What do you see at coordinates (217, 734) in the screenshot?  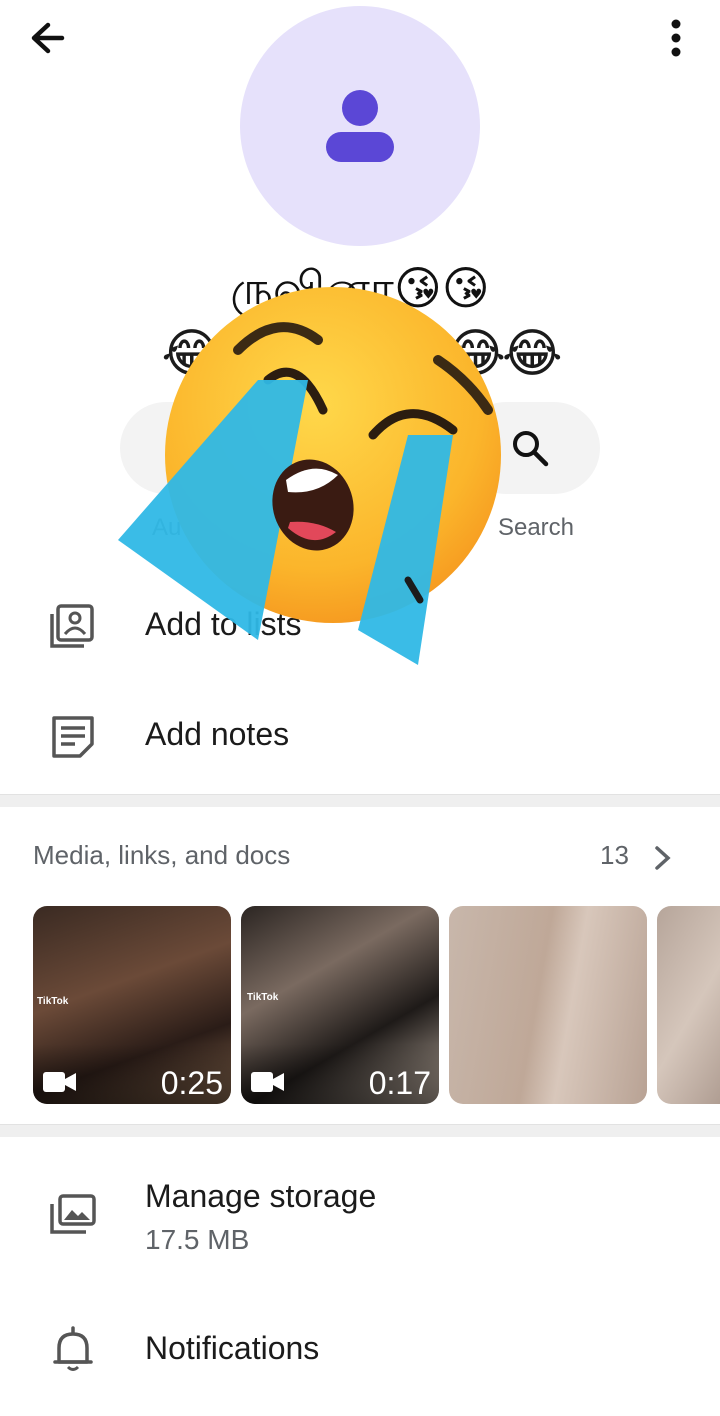 I see `add-notes-item: Add notes` at bounding box center [217, 734].